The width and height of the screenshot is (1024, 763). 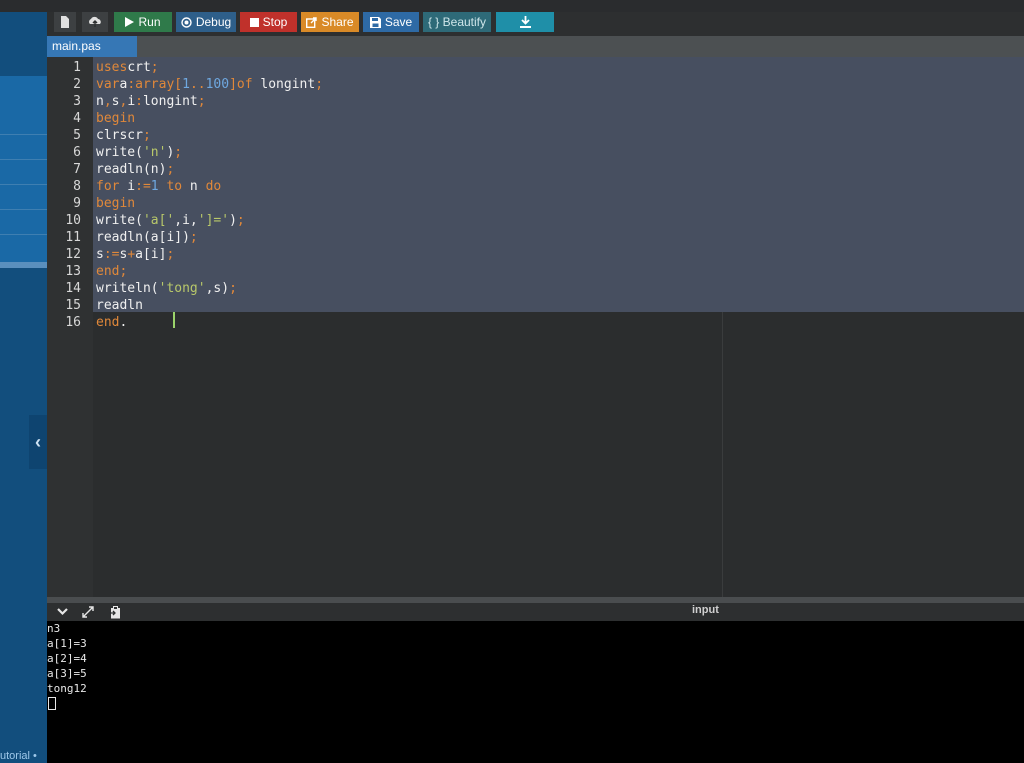 I want to click on code-token: :, so click(x=131, y=84).